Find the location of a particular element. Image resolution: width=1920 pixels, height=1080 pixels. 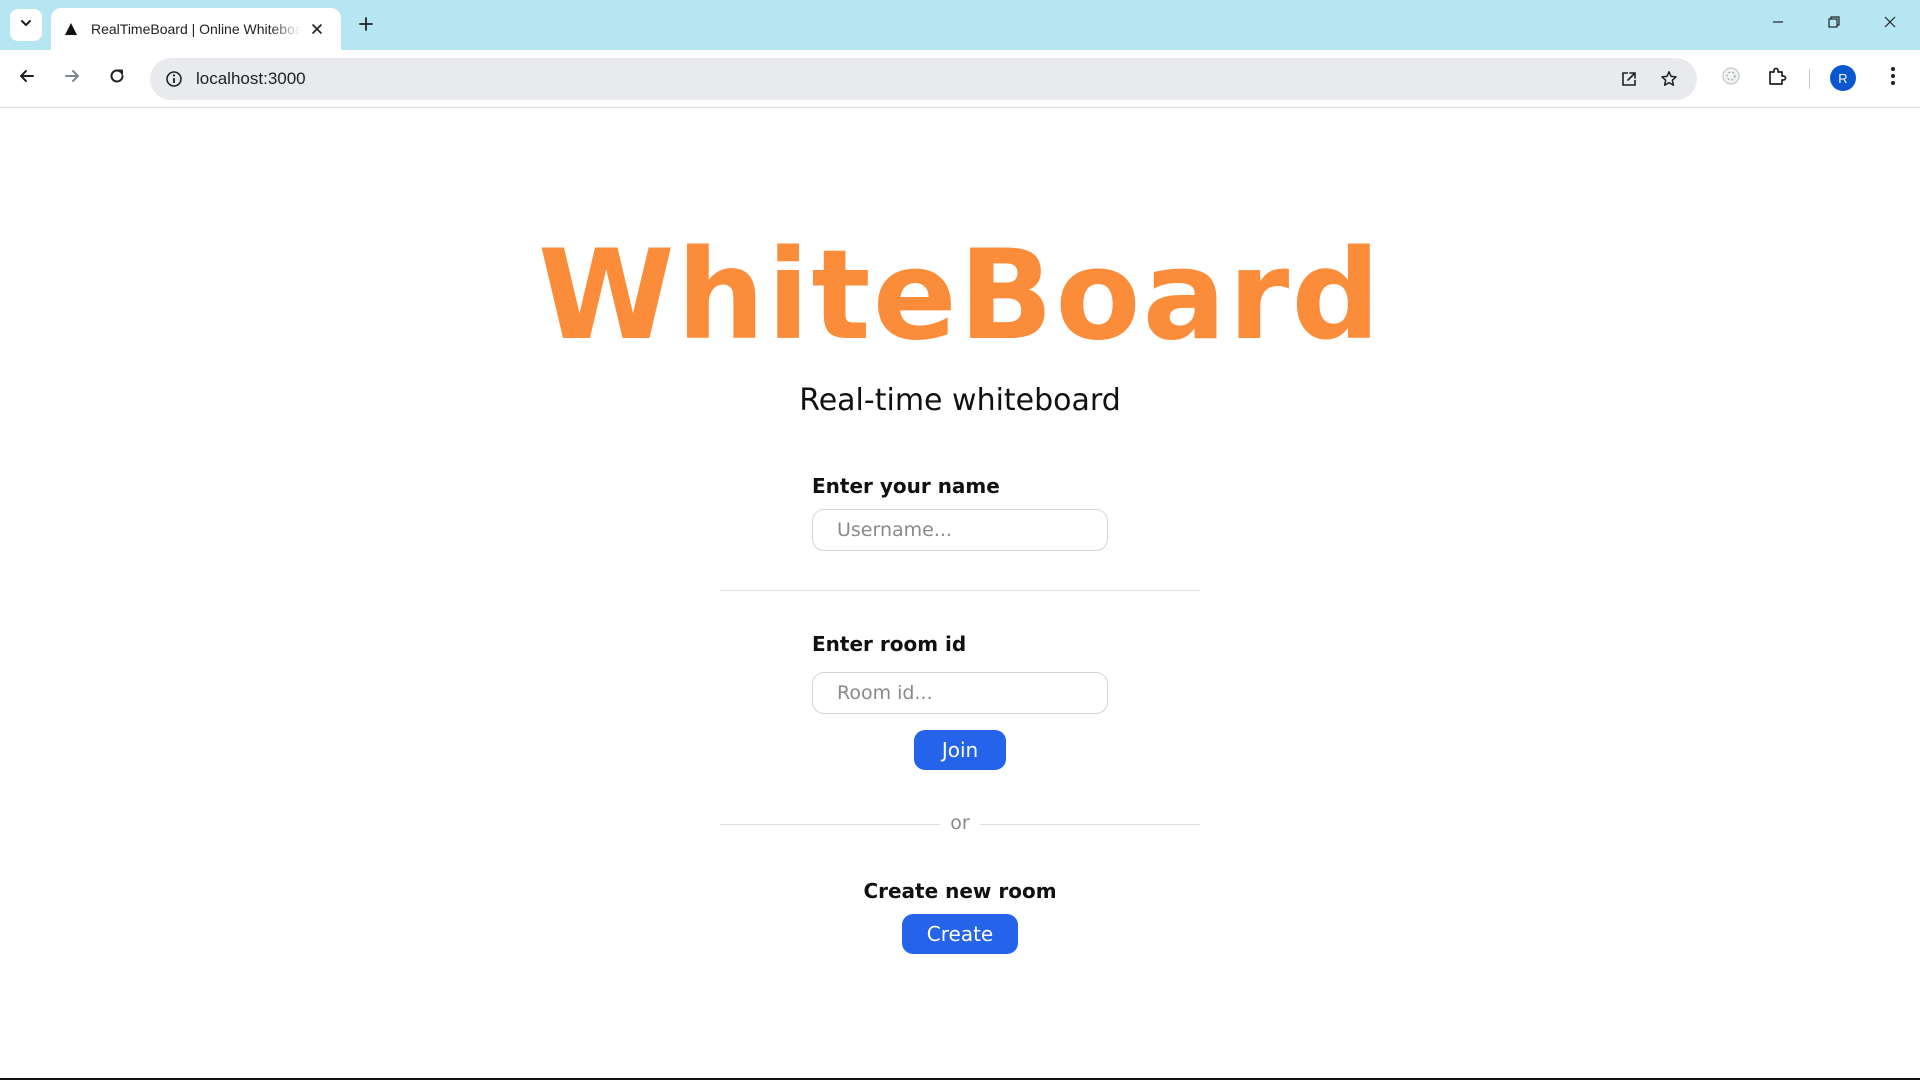

plus-icon is located at coordinates (366, 26).